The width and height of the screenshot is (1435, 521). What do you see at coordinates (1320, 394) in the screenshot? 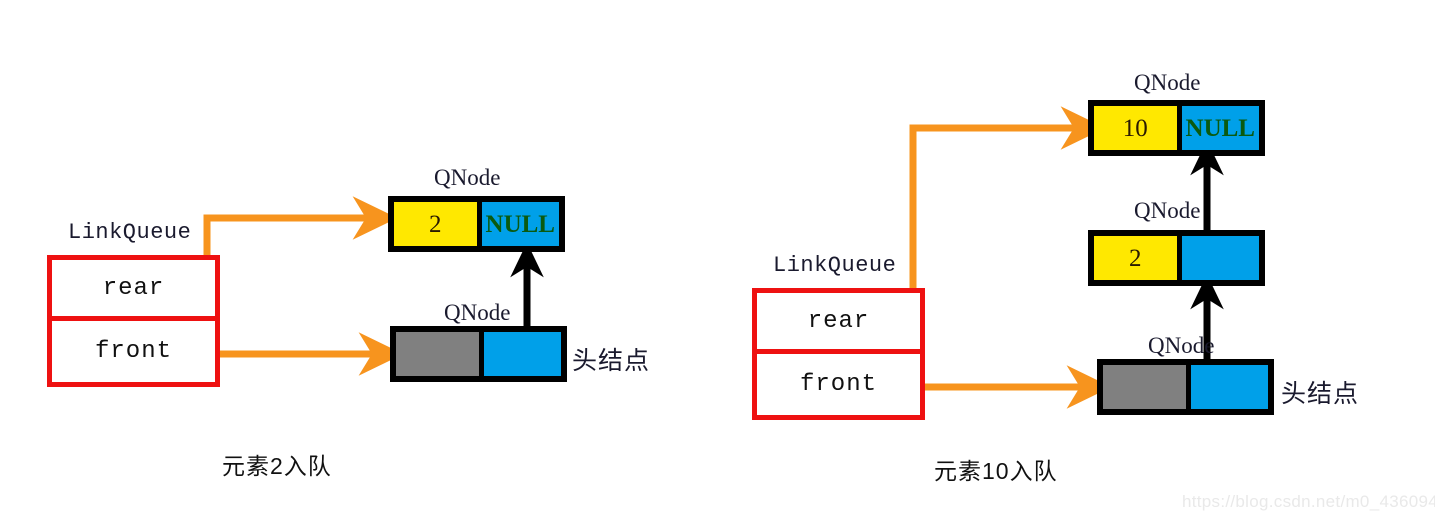
I see `head-node-annotation-right: 头结点` at bounding box center [1320, 394].